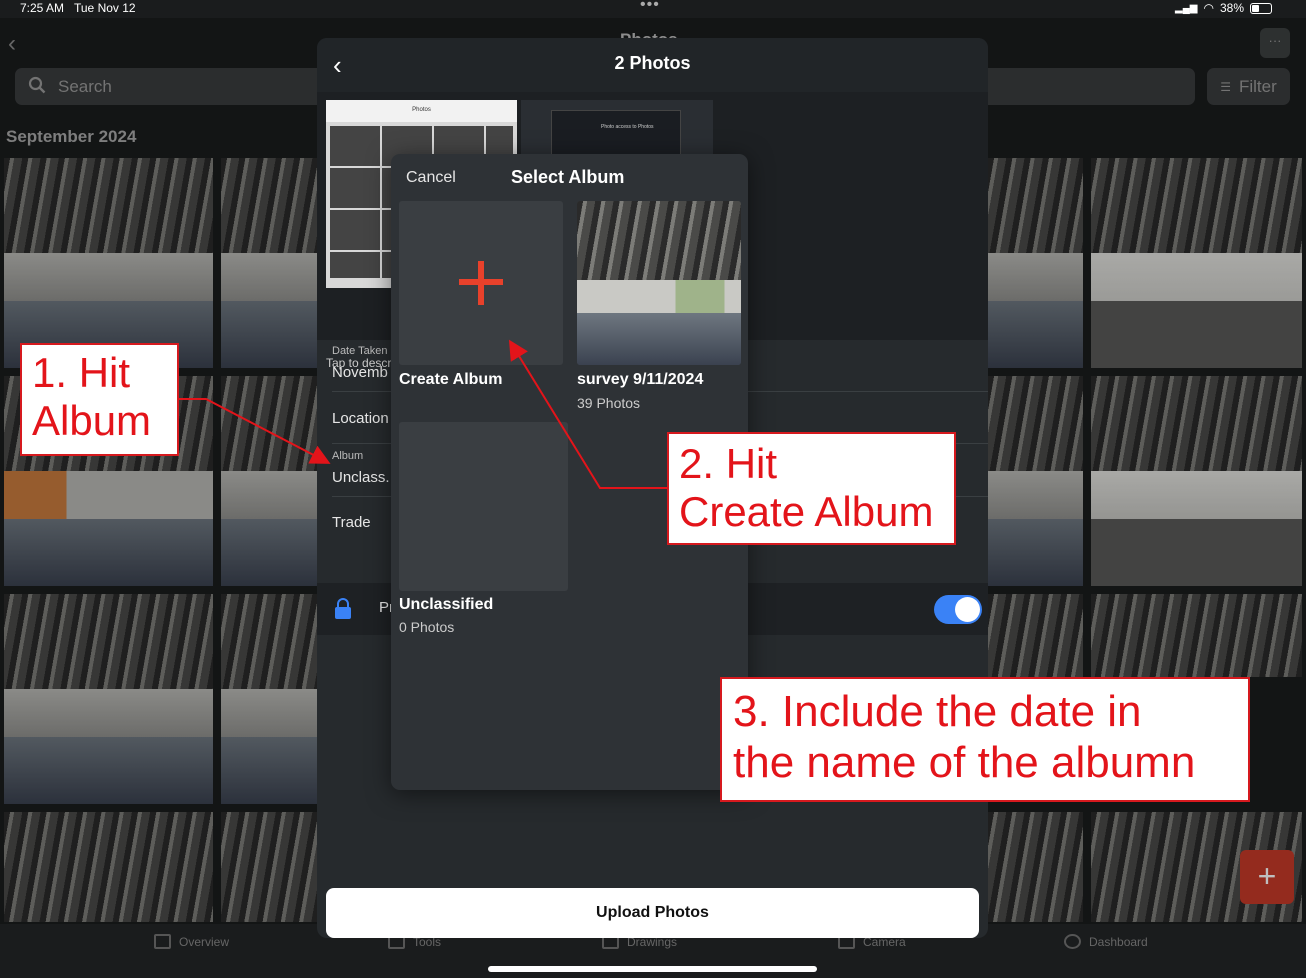 The height and width of the screenshot is (978, 1306). Describe the element at coordinates (609, 403) in the screenshot. I see `album-count: 39 Photos` at that location.